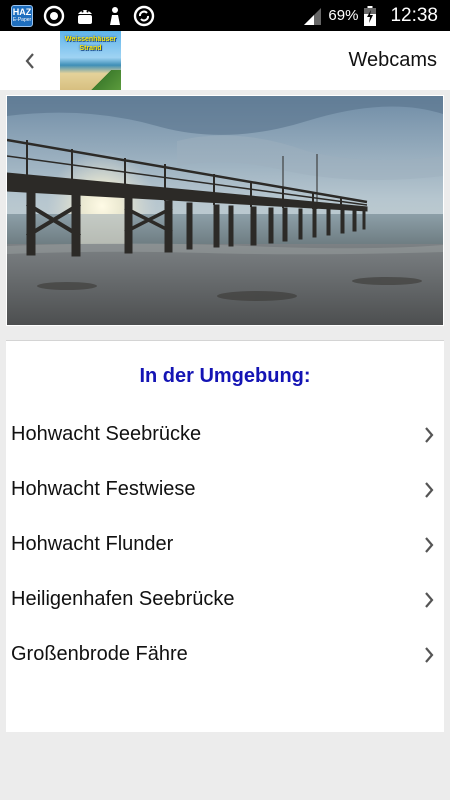 Image resolution: width=450 pixels, height=800 pixels. Describe the element at coordinates (22, 20) in the screenshot. I see `haz-sub-label: E-Paper` at that location.